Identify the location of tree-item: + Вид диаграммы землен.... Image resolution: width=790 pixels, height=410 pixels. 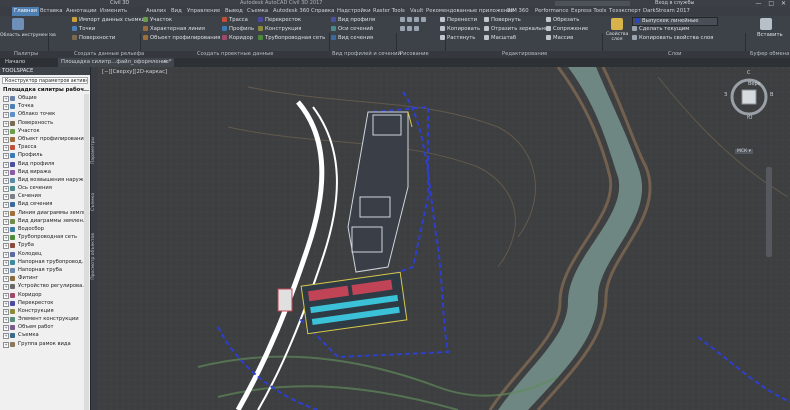
(45, 221).